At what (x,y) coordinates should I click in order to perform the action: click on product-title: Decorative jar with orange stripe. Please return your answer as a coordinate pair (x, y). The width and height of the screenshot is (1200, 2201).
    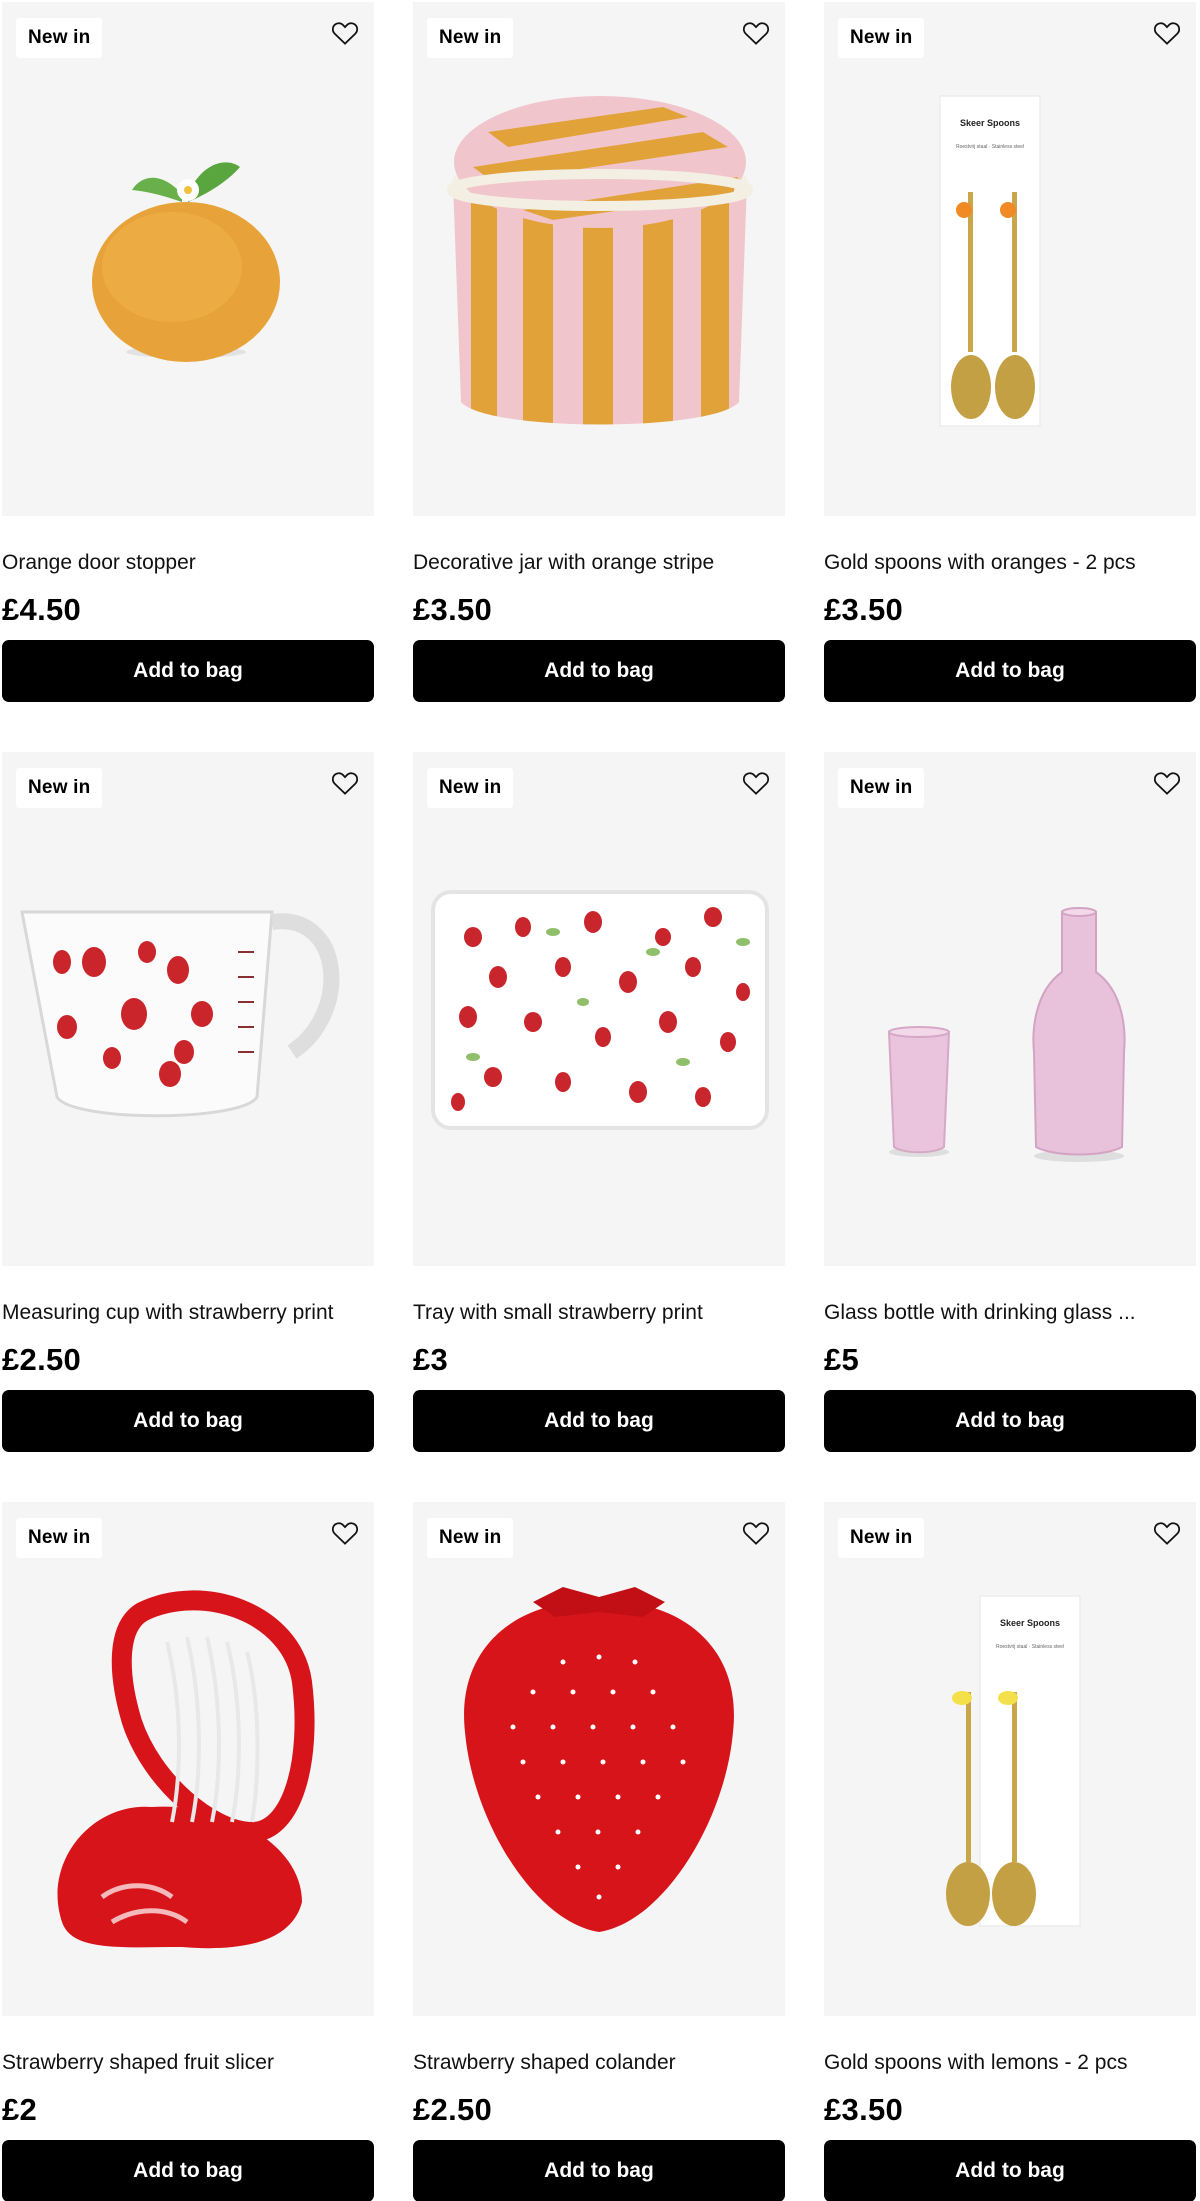
    Looking at the image, I should click on (599, 563).